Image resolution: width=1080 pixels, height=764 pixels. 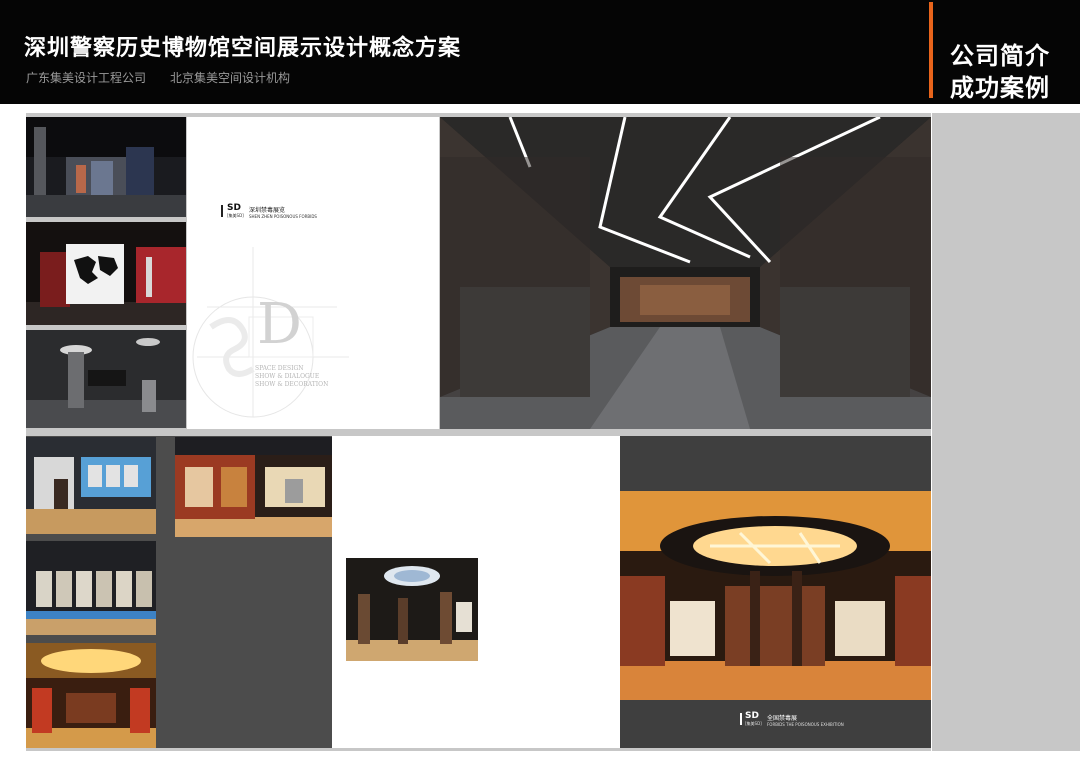 What do you see at coordinates (1000, 56) in the screenshot?
I see `section-label-intro: 公司简介` at bounding box center [1000, 56].